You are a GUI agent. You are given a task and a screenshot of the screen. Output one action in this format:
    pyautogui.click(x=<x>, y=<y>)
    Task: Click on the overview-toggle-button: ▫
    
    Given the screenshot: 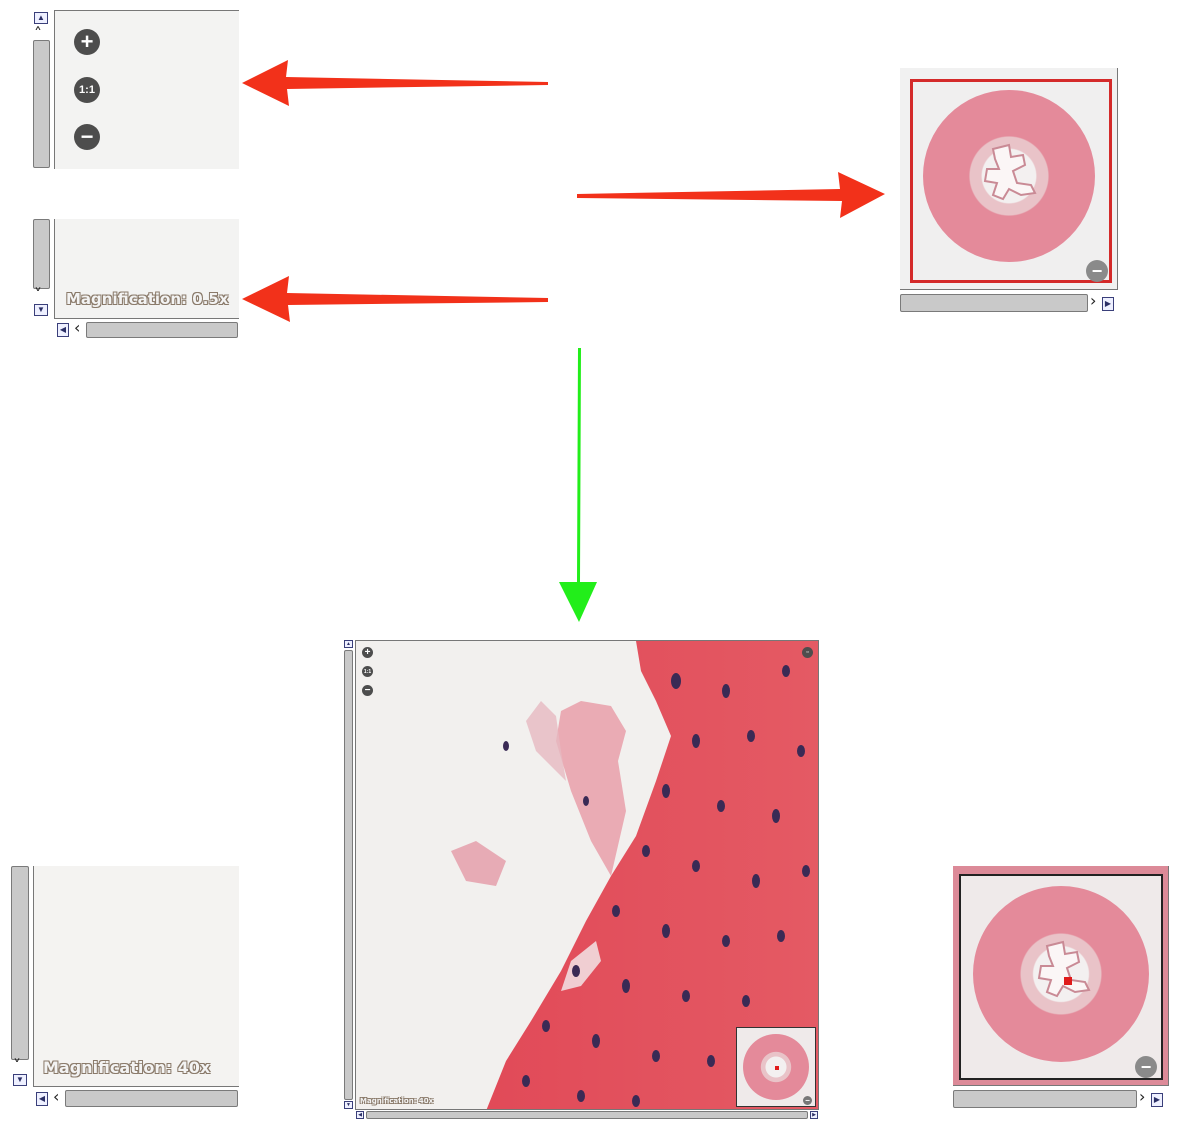 What is the action you would take?
    pyautogui.click(x=807, y=652)
    